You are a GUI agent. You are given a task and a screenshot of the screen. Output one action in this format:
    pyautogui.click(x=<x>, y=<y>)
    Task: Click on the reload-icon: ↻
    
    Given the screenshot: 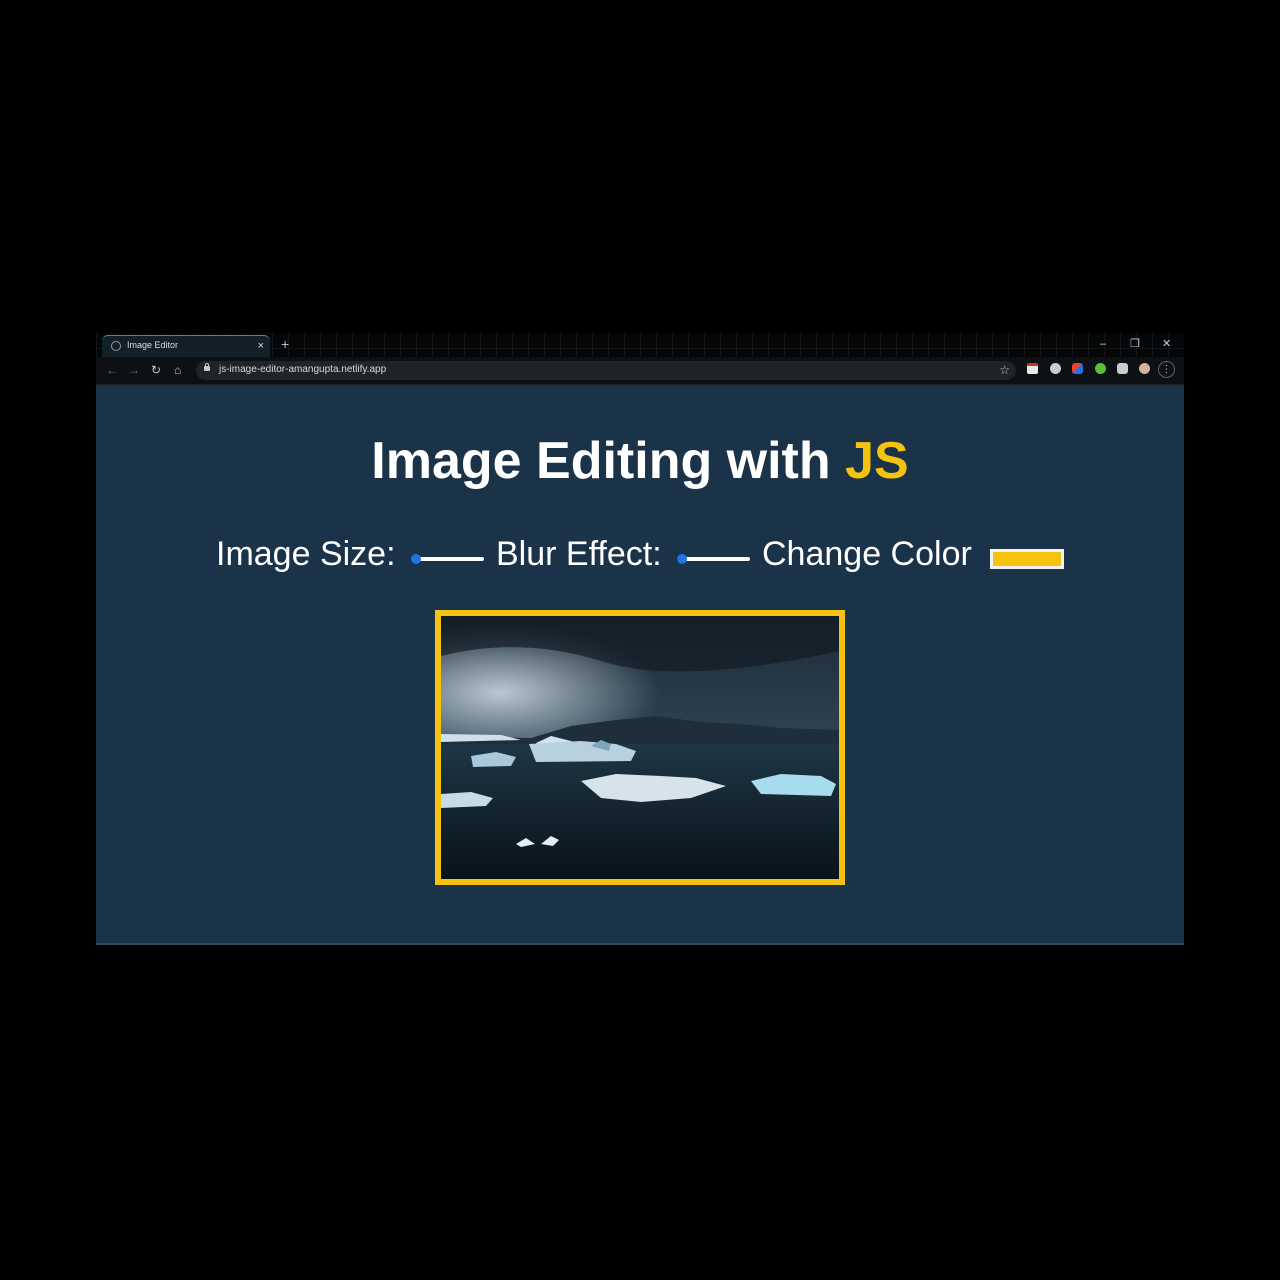 What is the action you would take?
    pyautogui.click(x=156, y=370)
    